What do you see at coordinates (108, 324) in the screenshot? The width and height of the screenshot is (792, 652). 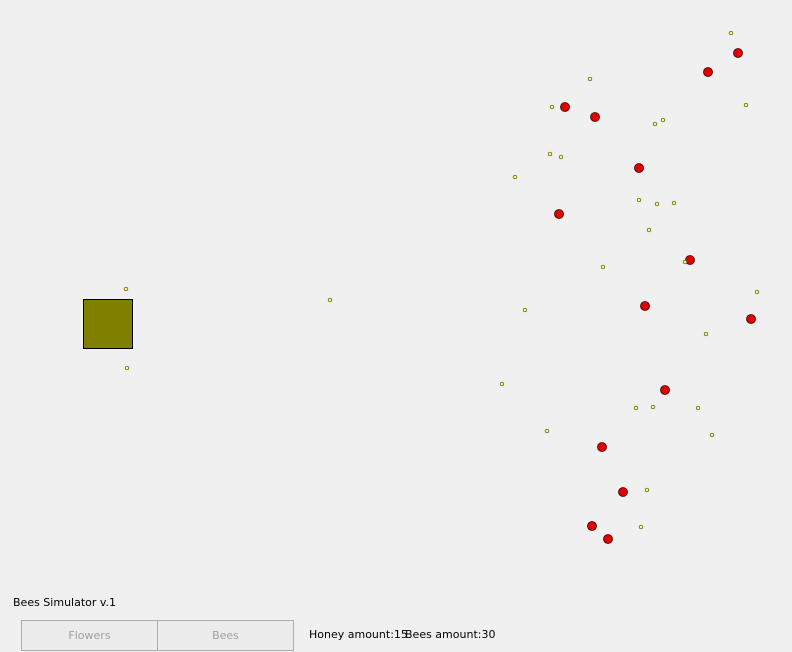 I see `beehive` at bounding box center [108, 324].